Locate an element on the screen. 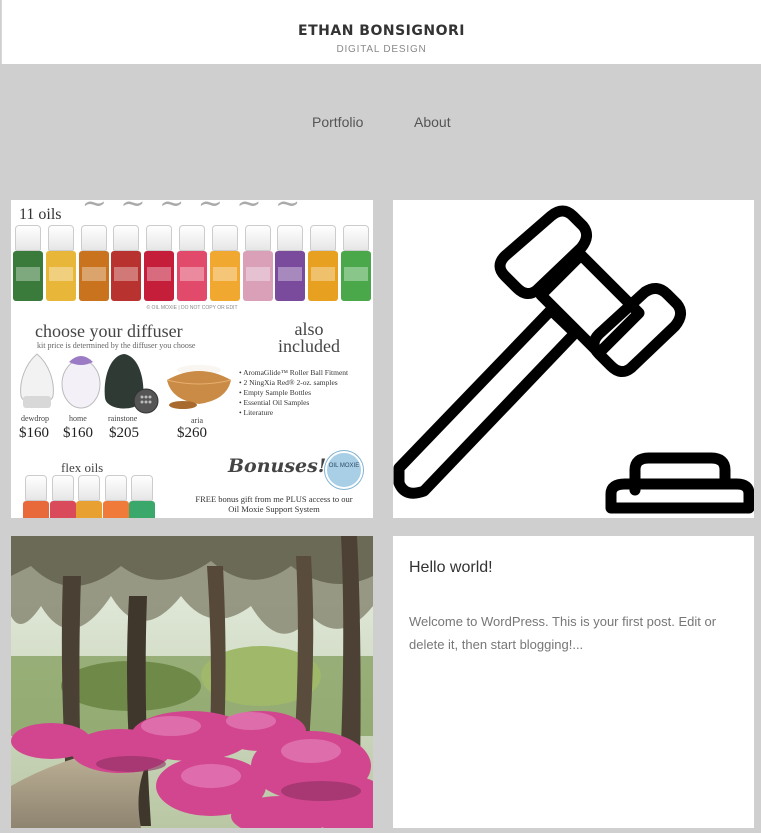 Image resolution: width=761 pixels, height=833 pixels. copyright-note: © OIL MOXIE | DO NOT COPY OR EDIT is located at coordinates (192, 308).